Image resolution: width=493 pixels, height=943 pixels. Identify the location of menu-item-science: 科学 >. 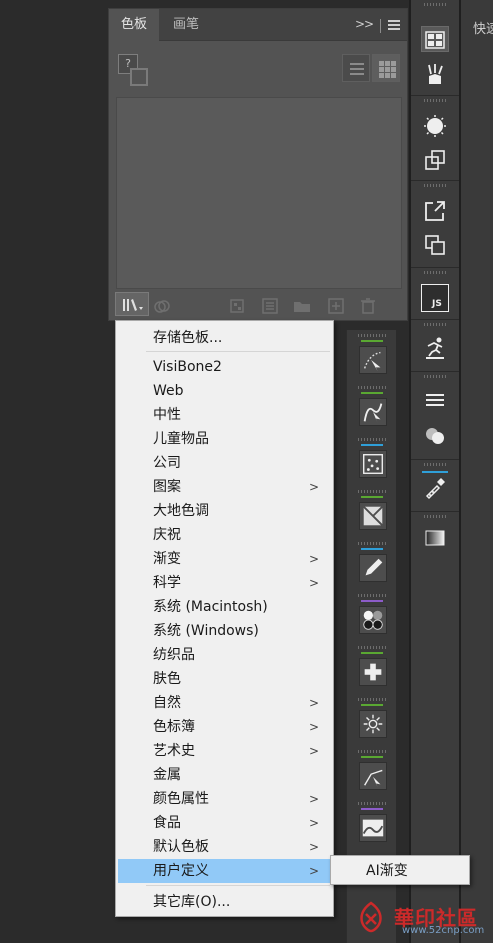
(224, 583).